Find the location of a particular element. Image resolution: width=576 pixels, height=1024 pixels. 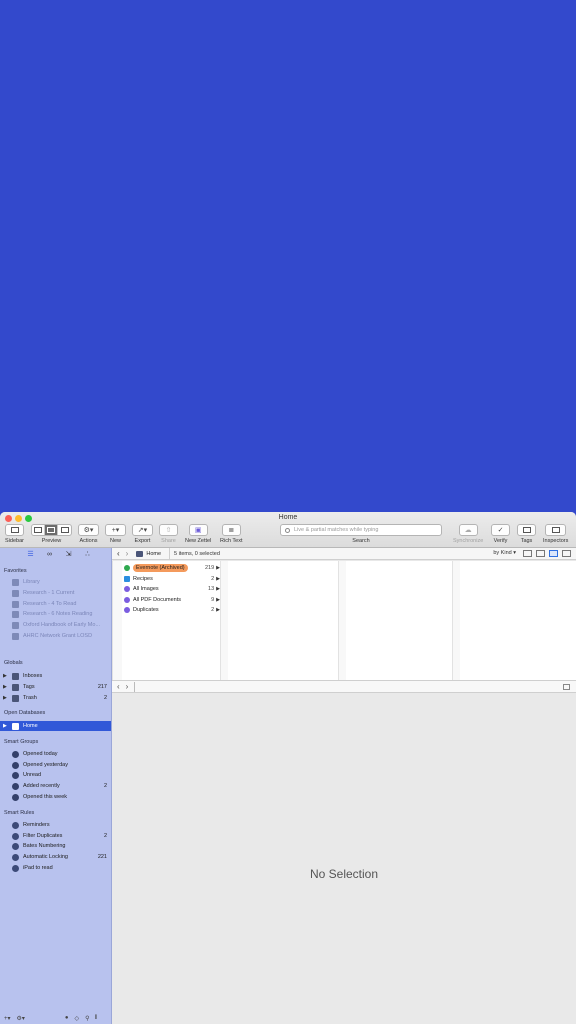

smart-rule-item: Automatic Locking 221 is located at coordinates (55, 857).